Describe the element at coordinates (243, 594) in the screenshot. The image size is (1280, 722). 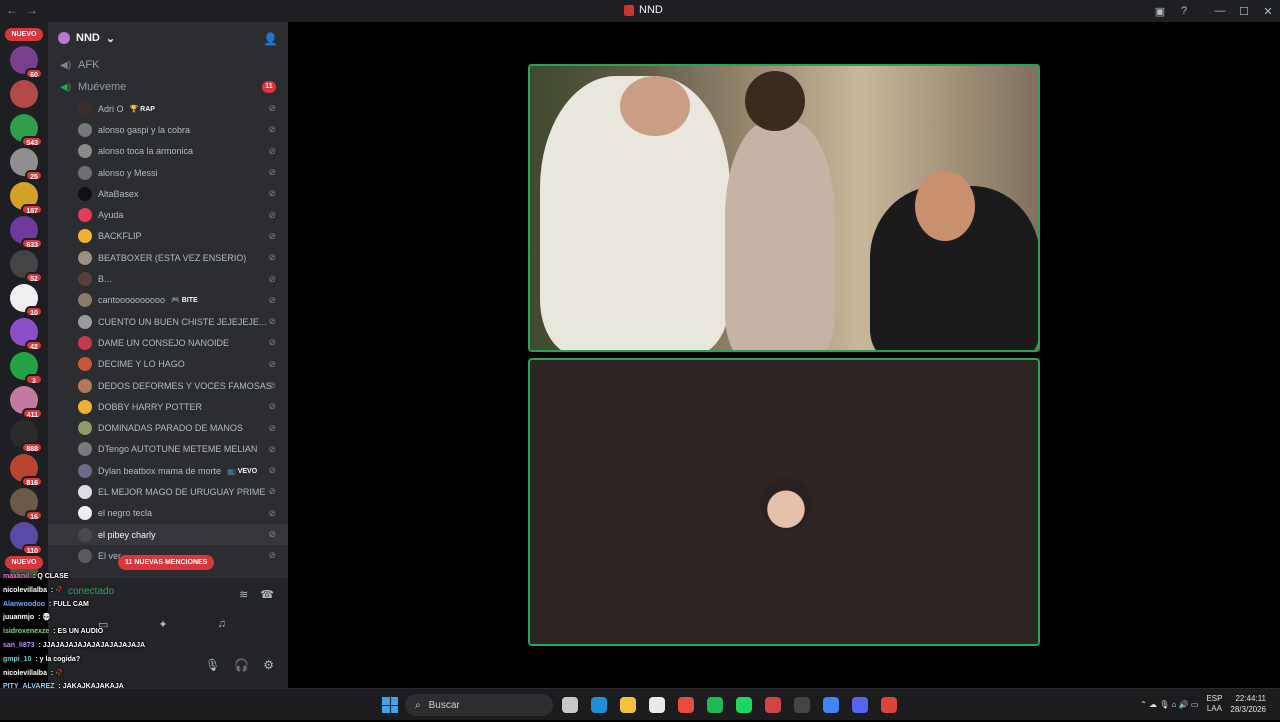
I see `noise-suppression-icon: ≋` at that location.